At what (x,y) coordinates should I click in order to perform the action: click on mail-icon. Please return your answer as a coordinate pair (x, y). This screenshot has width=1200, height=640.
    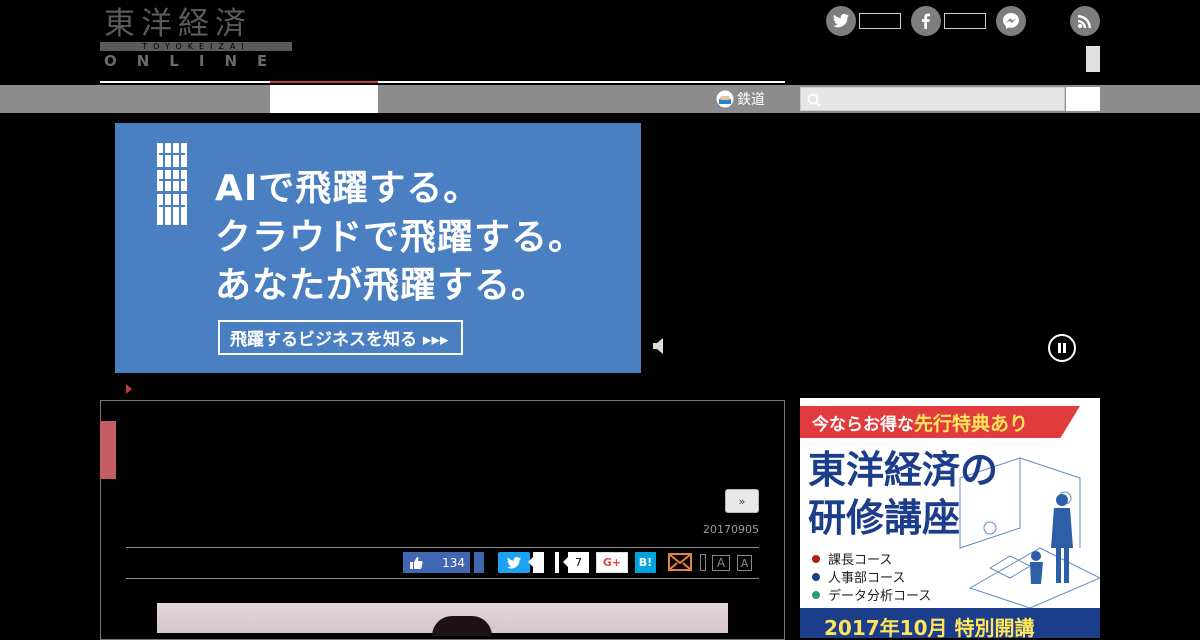
    Looking at the image, I should click on (680, 562).